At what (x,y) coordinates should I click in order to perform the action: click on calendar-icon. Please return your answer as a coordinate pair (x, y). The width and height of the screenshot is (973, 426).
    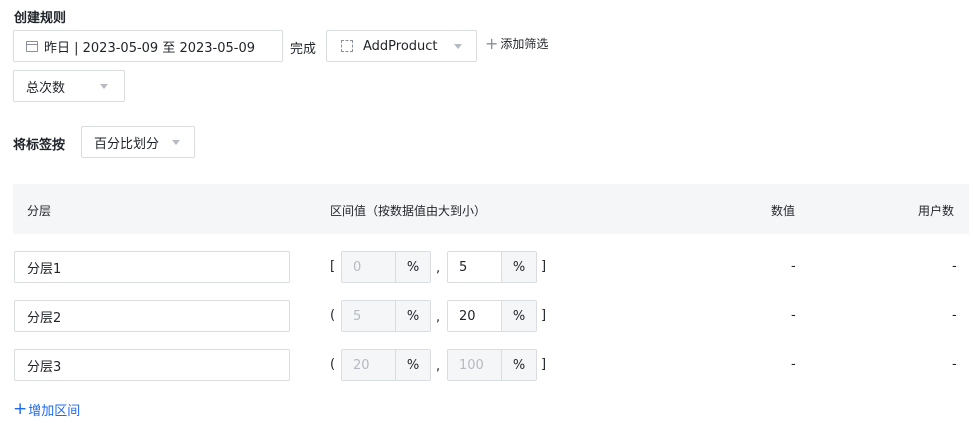
    Looking at the image, I should click on (32, 46).